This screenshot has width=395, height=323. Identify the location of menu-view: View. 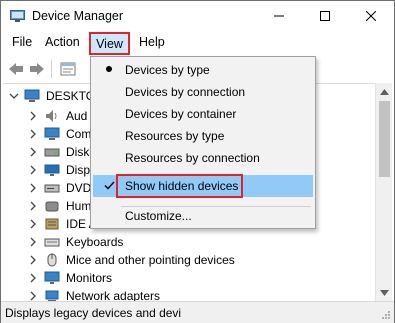
(109, 43).